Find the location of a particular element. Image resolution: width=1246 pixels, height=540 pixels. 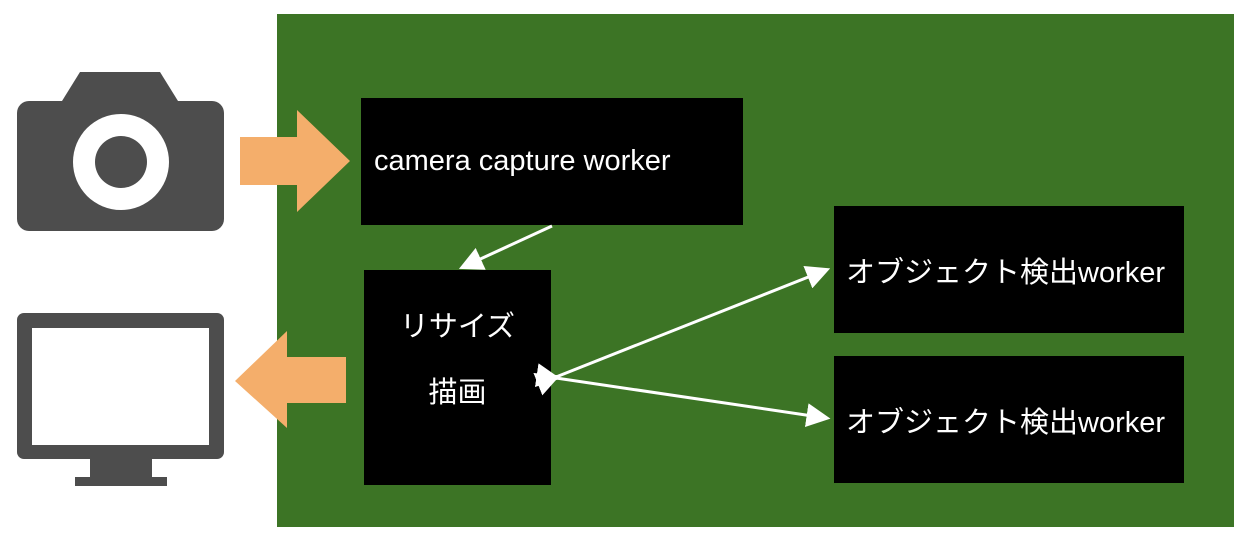

capture-to-resize-connector is located at coordinates (505, 247).